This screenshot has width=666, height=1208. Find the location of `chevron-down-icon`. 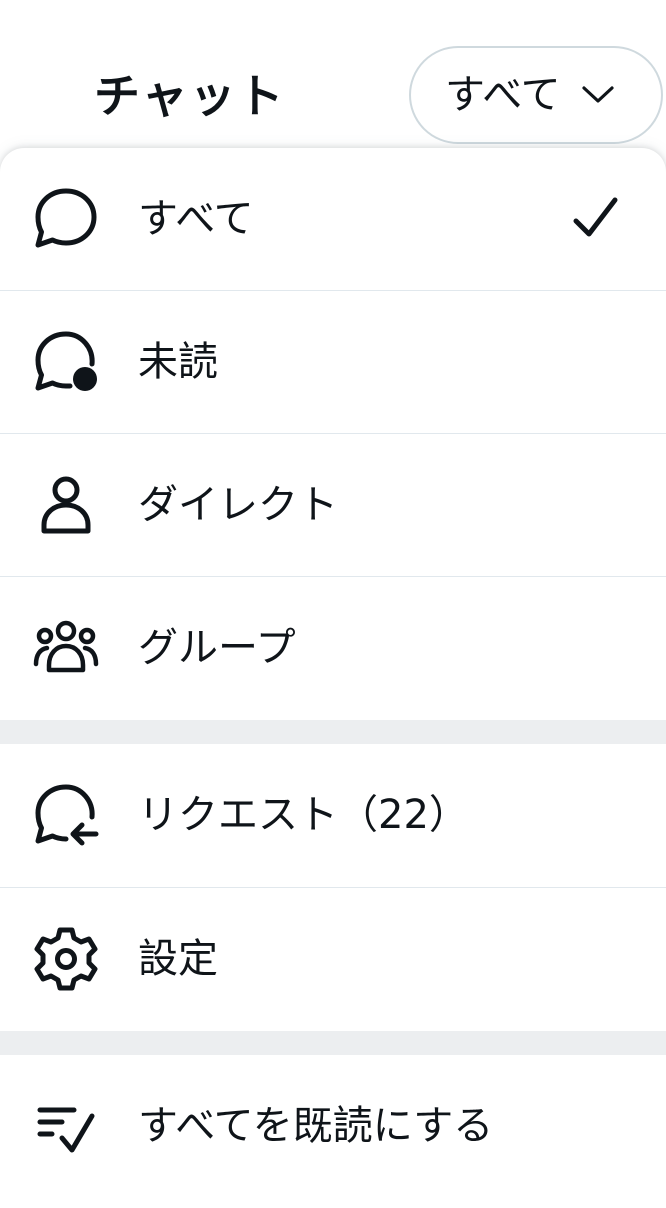

chevron-down-icon is located at coordinates (598, 94).